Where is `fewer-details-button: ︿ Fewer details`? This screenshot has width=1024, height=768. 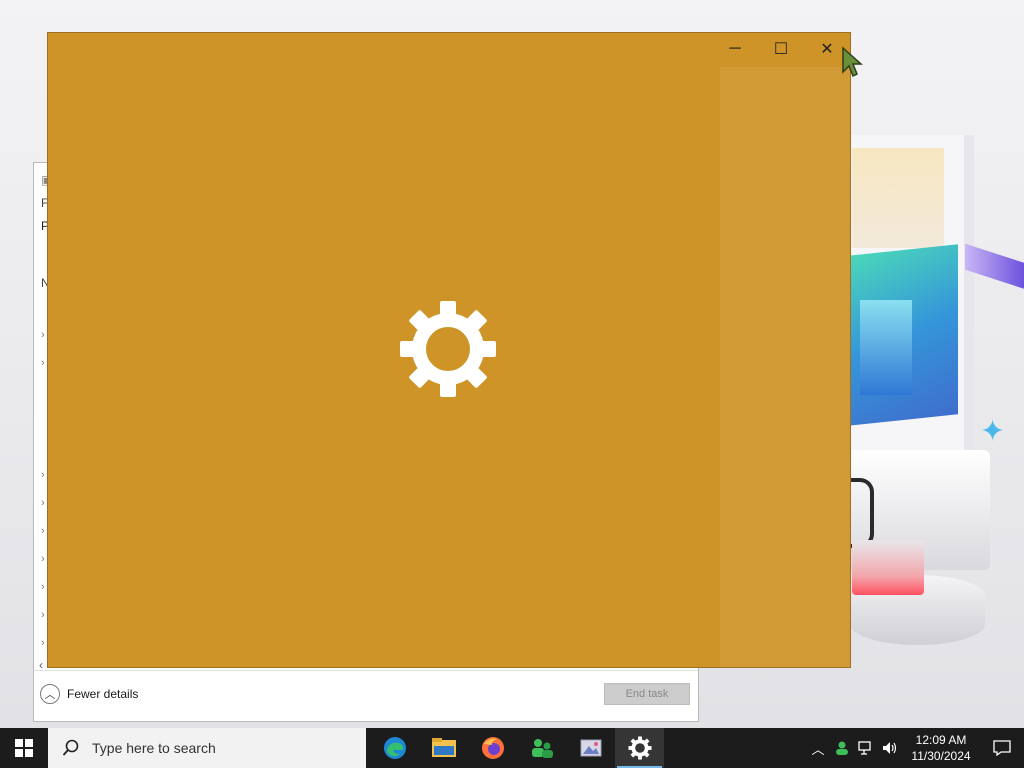
fewer-details-button: ︿ Fewer details is located at coordinates (89, 694).